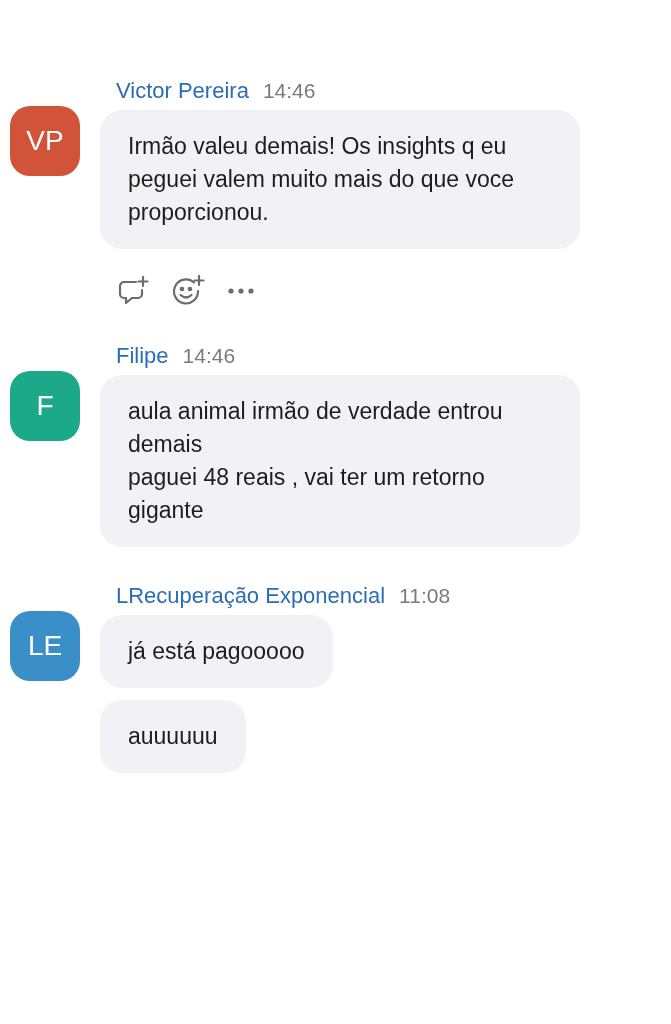 The image size is (671, 1024). Describe the element at coordinates (45, 406) in the screenshot. I see `avatar: F` at that location.